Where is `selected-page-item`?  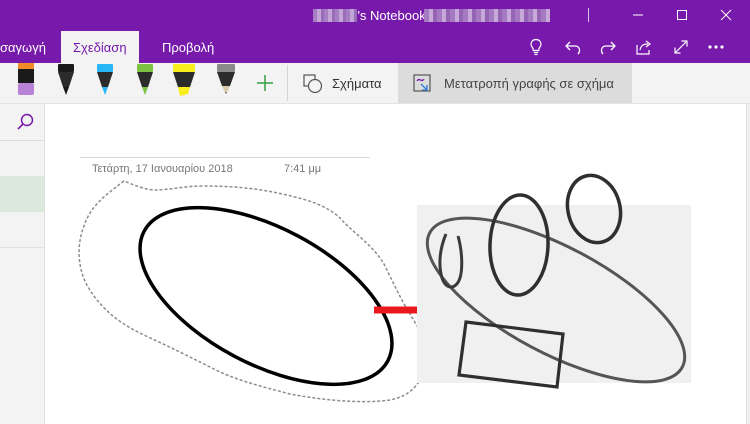
selected-page-item is located at coordinates (22, 194).